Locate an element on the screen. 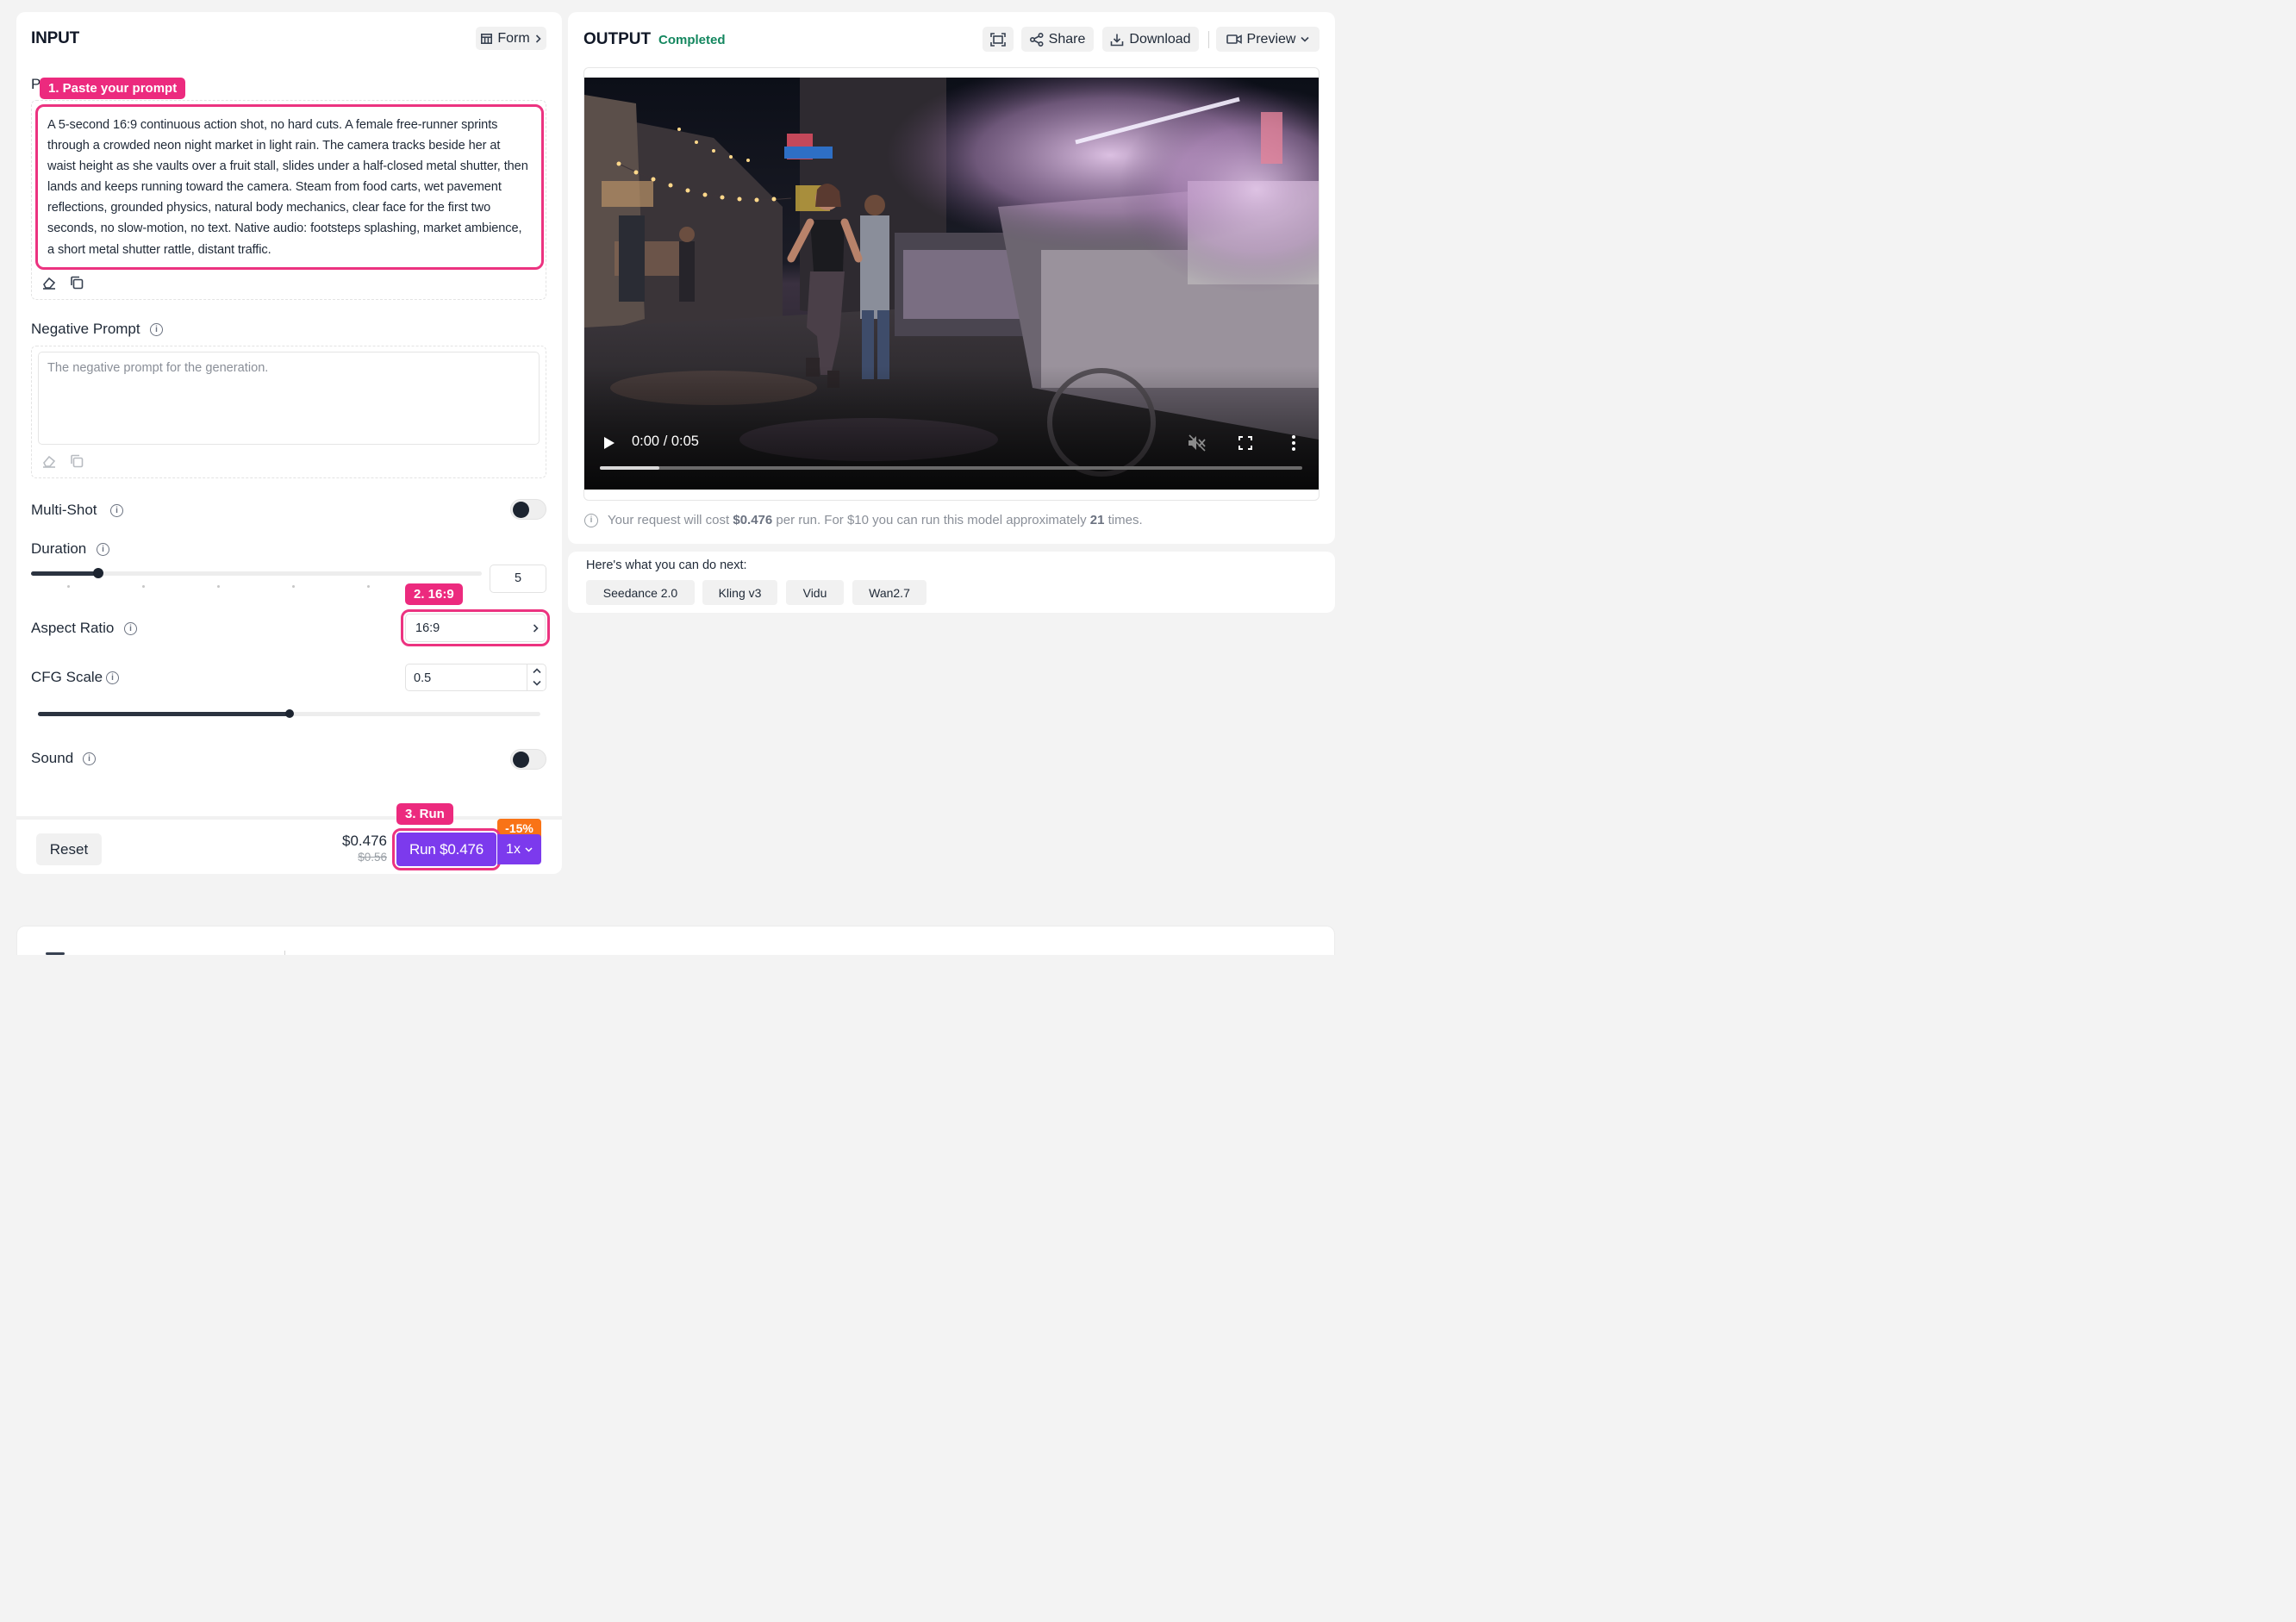 The width and height of the screenshot is (2296, 1622). multi-shot-info-icon: i is located at coordinates (116, 510).